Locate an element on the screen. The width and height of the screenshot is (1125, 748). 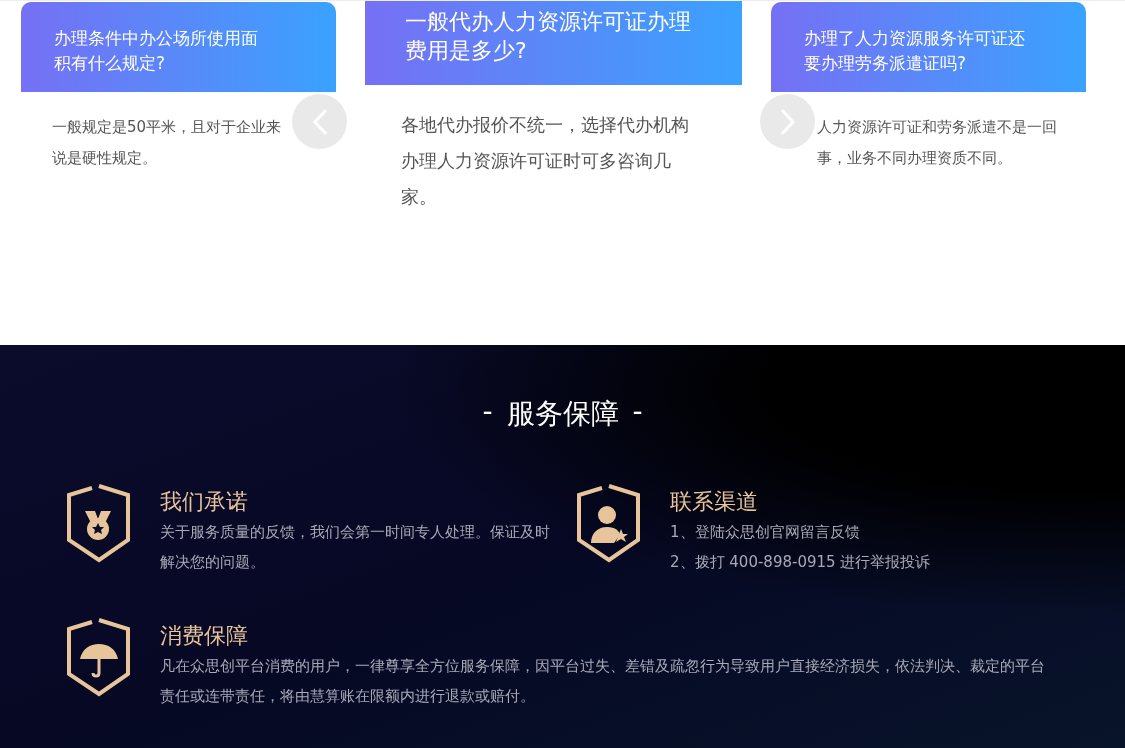
section-title: 服务保障 is located at coordinates (562, 414).